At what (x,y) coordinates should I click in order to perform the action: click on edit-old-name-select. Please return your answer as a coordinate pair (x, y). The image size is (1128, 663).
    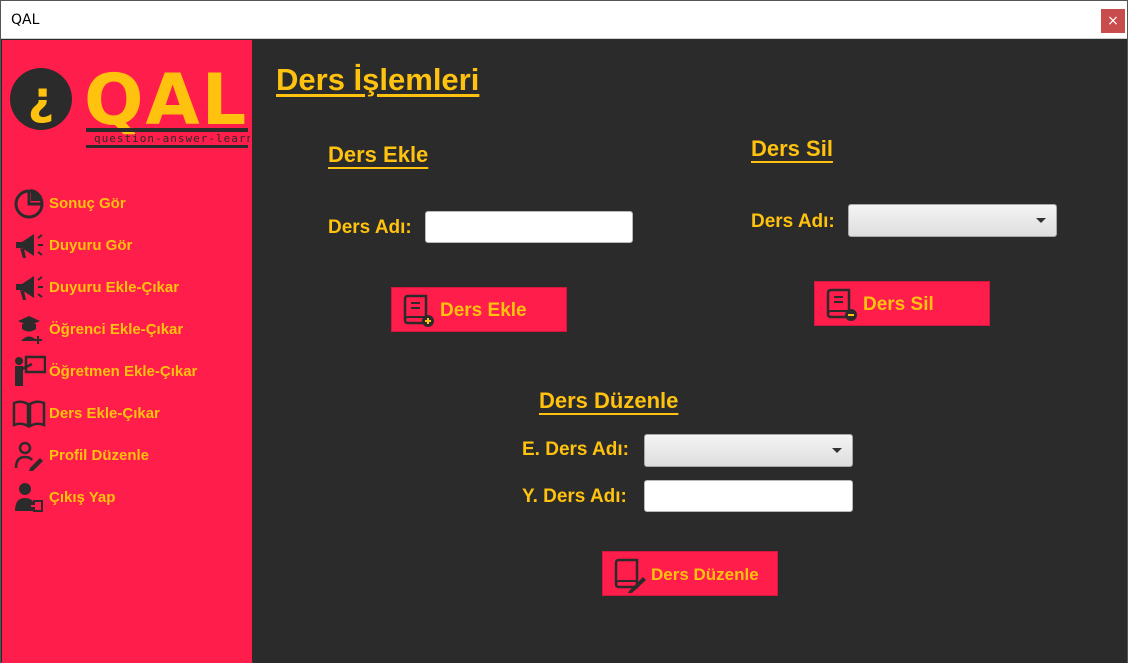
    Looking at the image, I should click on (748, 450).